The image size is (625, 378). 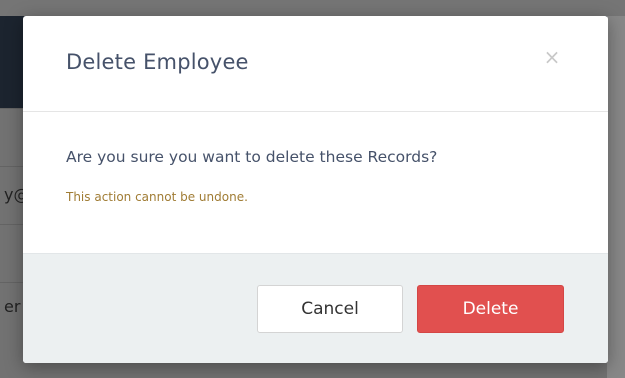 I want to click on close-icon: ×, so click(x=552, y=57).